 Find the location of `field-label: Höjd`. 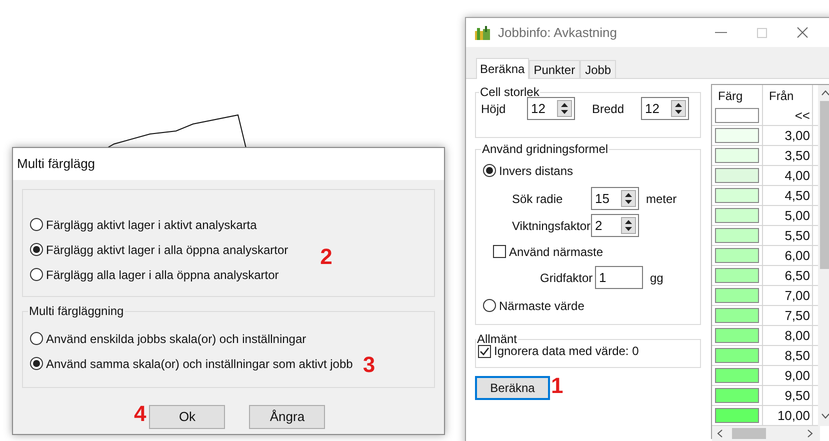

field-label: Höjd is located at coordinates (494, 109).